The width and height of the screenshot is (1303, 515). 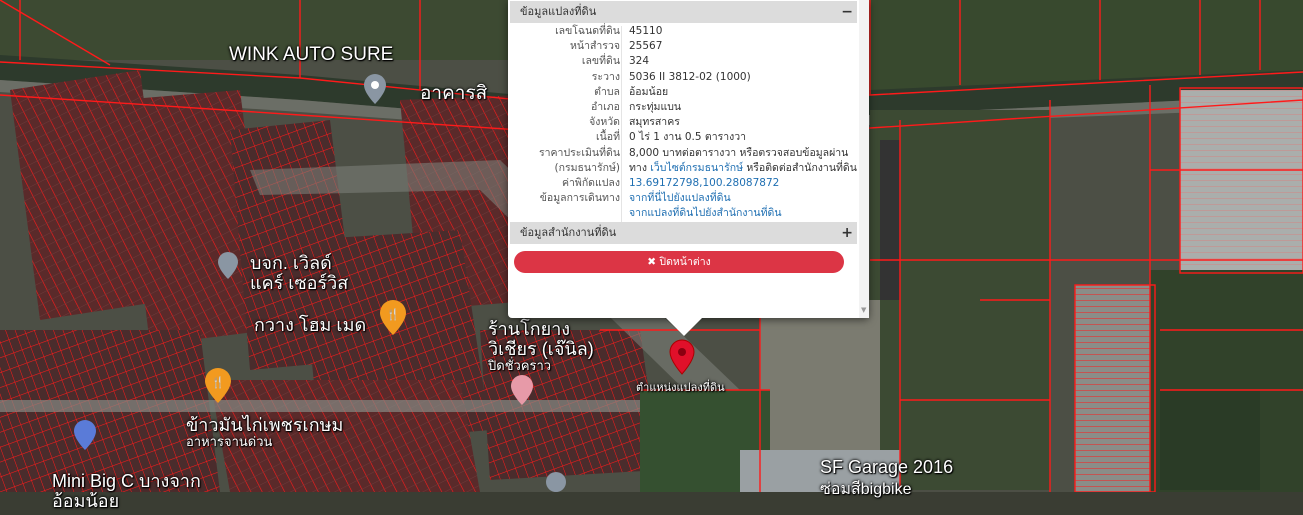 What do you see at coordinates (85, 500) in the screenshot?
I see `map-label-minibigc-line2: อ้อมน้อย` at bounding box center [85, 500].